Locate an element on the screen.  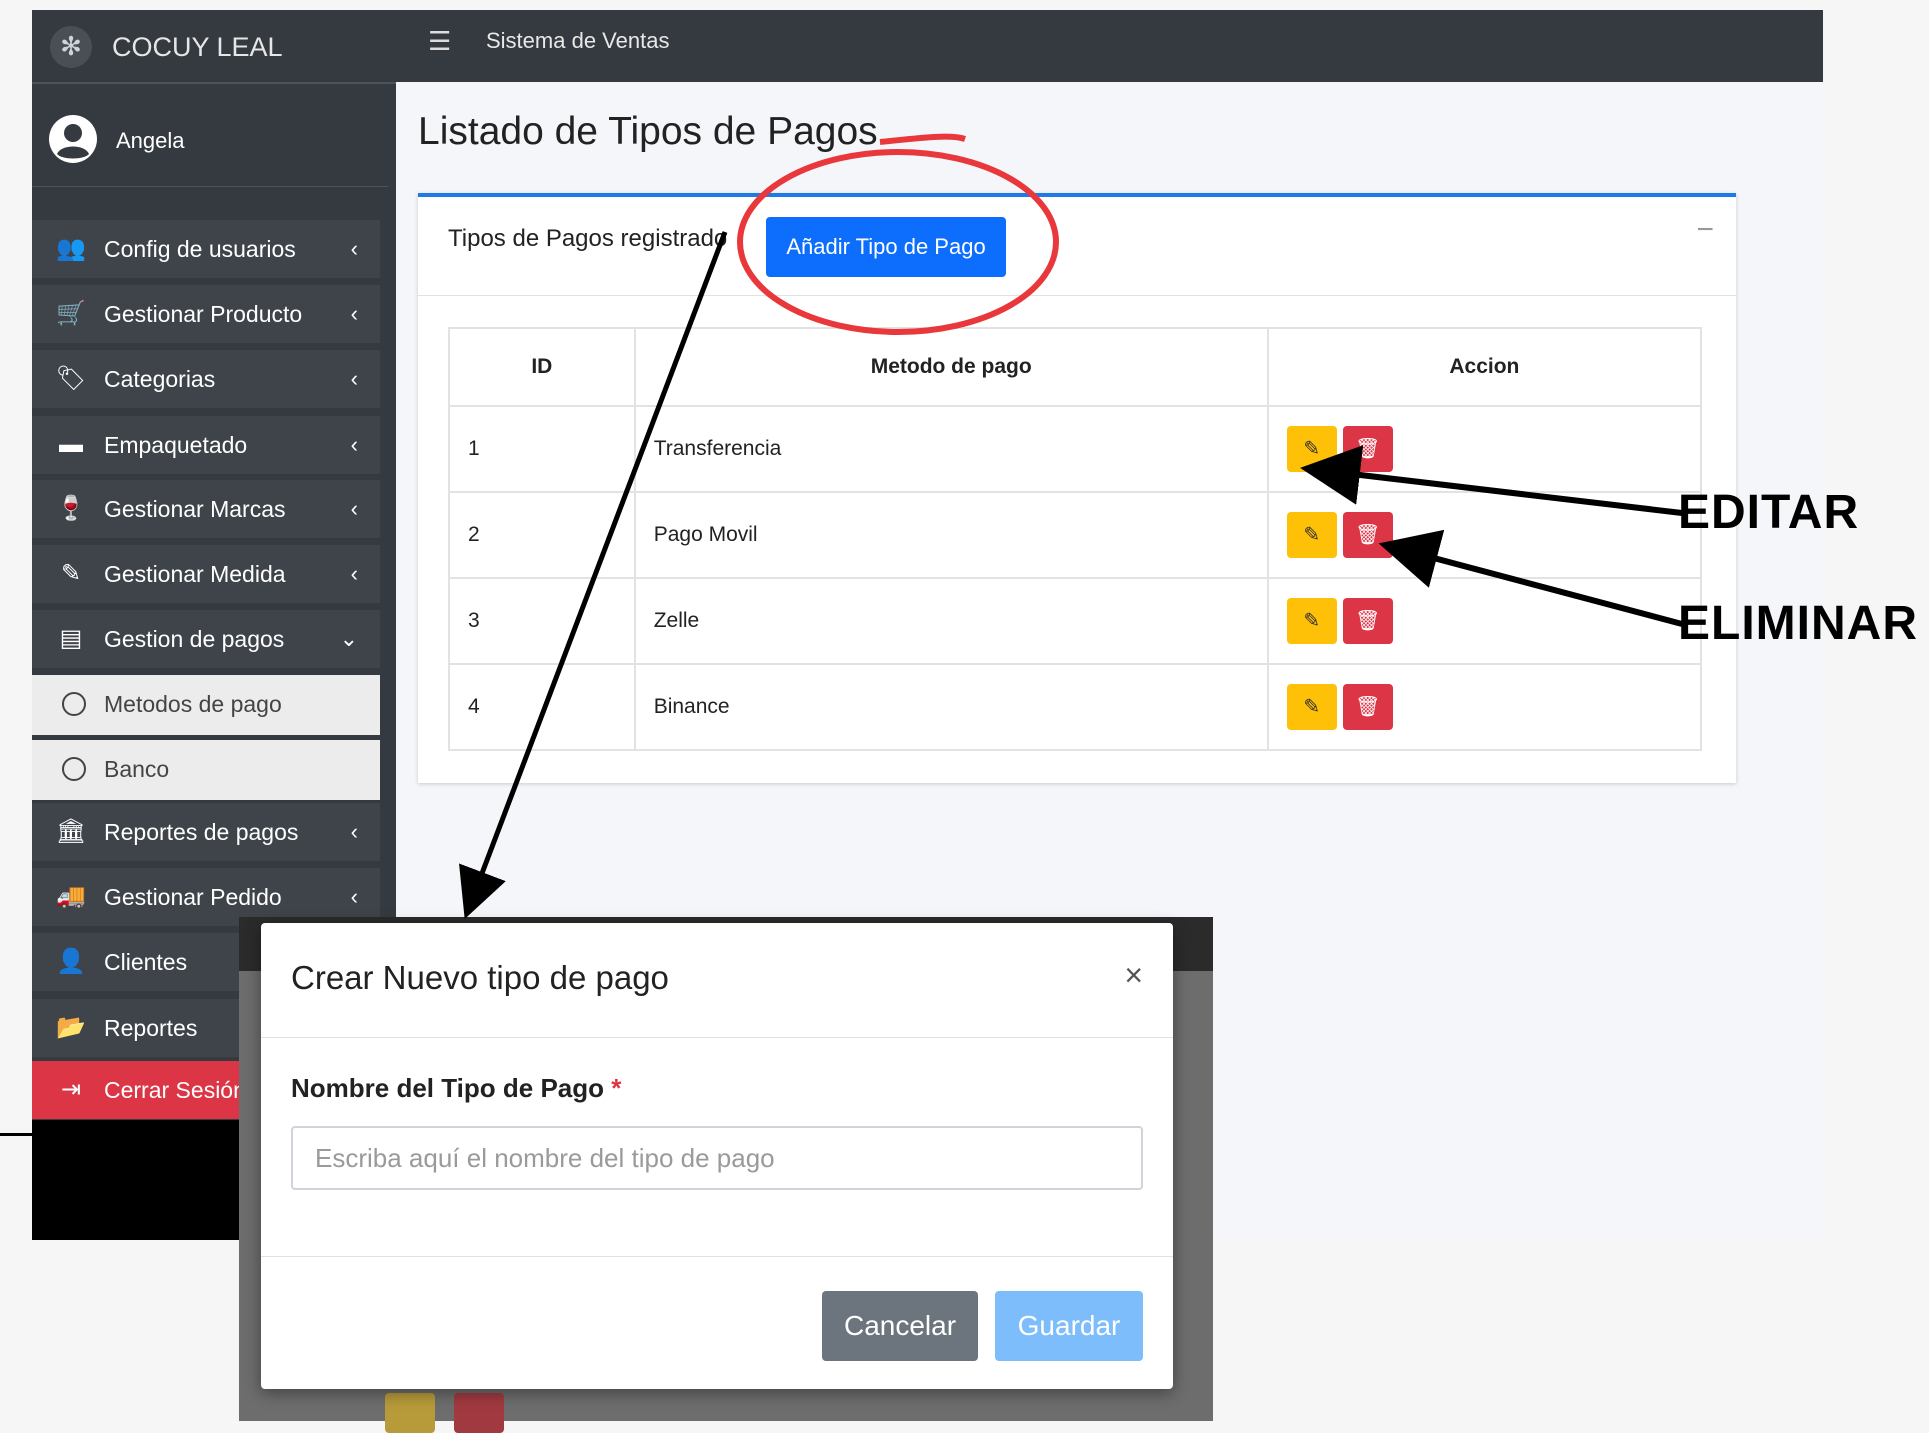
sidebar-item-gestionar-producto: 🛒 Gestionar Producto ‹ is located at coordinates (206, 314).